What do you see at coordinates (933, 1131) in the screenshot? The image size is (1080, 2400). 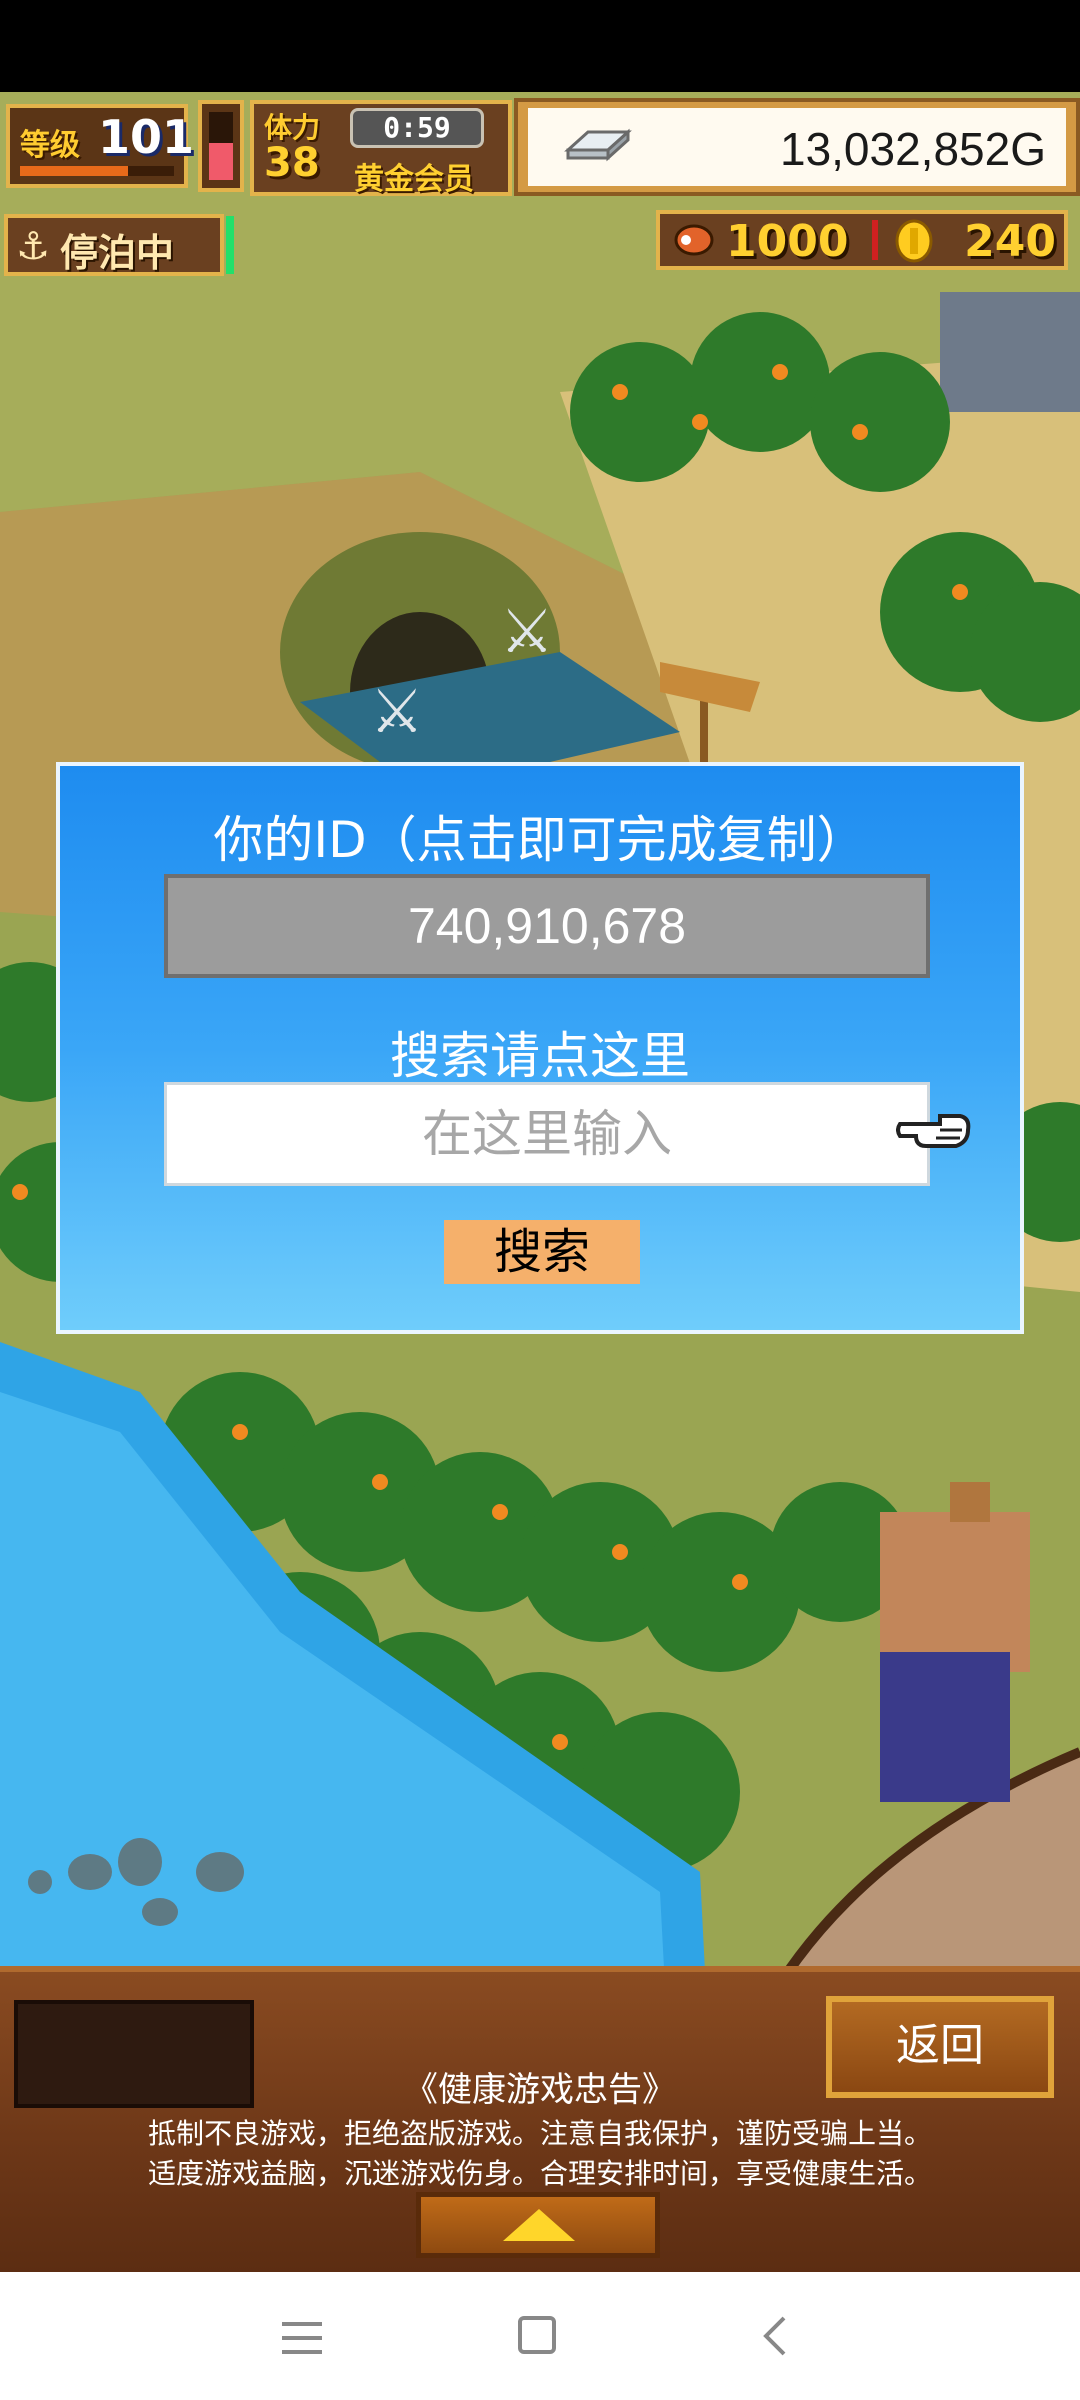 I see `pointing-hand-icon` at bounding box center [933, 1131].